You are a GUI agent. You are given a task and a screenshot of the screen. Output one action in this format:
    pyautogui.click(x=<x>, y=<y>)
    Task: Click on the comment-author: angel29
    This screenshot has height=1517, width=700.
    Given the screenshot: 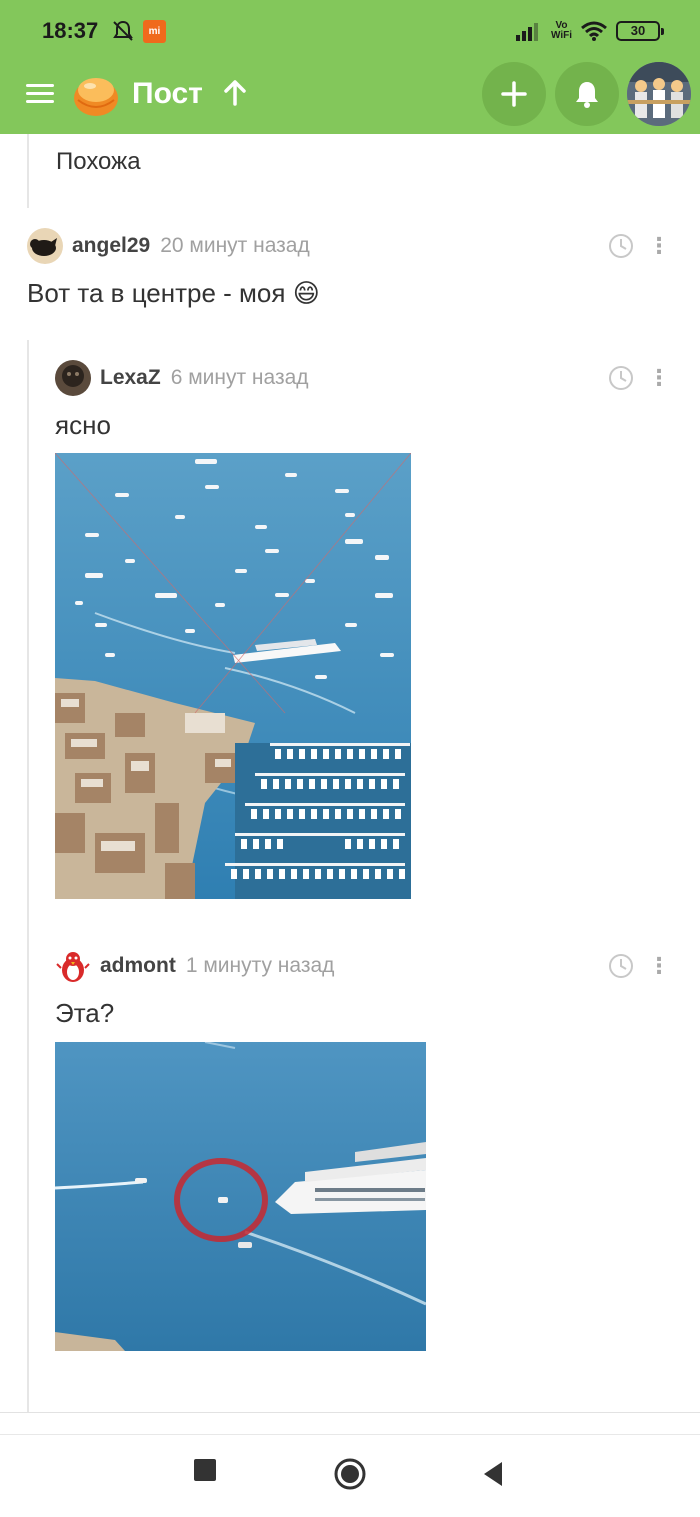 What is the action you would take?
    pyautogui.click(x=111, y=246)
    